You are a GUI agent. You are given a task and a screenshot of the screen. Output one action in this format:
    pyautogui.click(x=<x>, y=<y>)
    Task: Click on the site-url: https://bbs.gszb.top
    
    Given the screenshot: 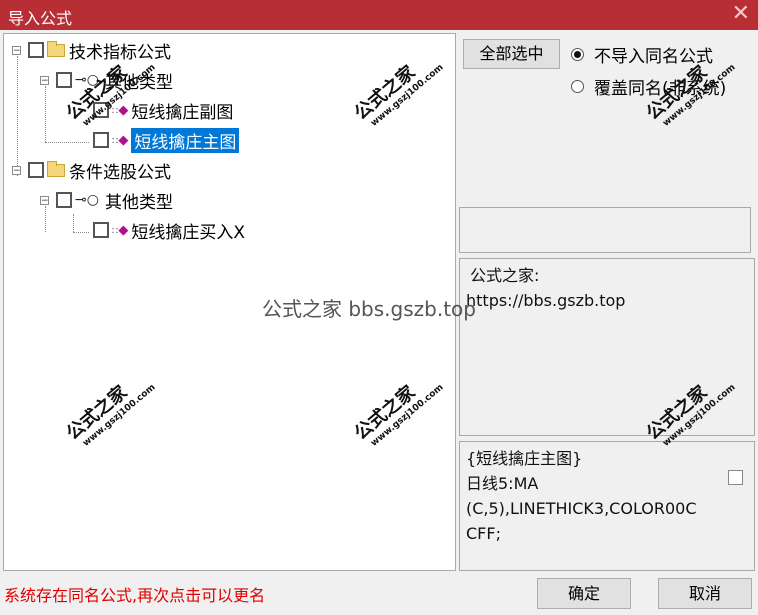 What is the action you would take?
    pyautogui.click(x=546, y=300)
    